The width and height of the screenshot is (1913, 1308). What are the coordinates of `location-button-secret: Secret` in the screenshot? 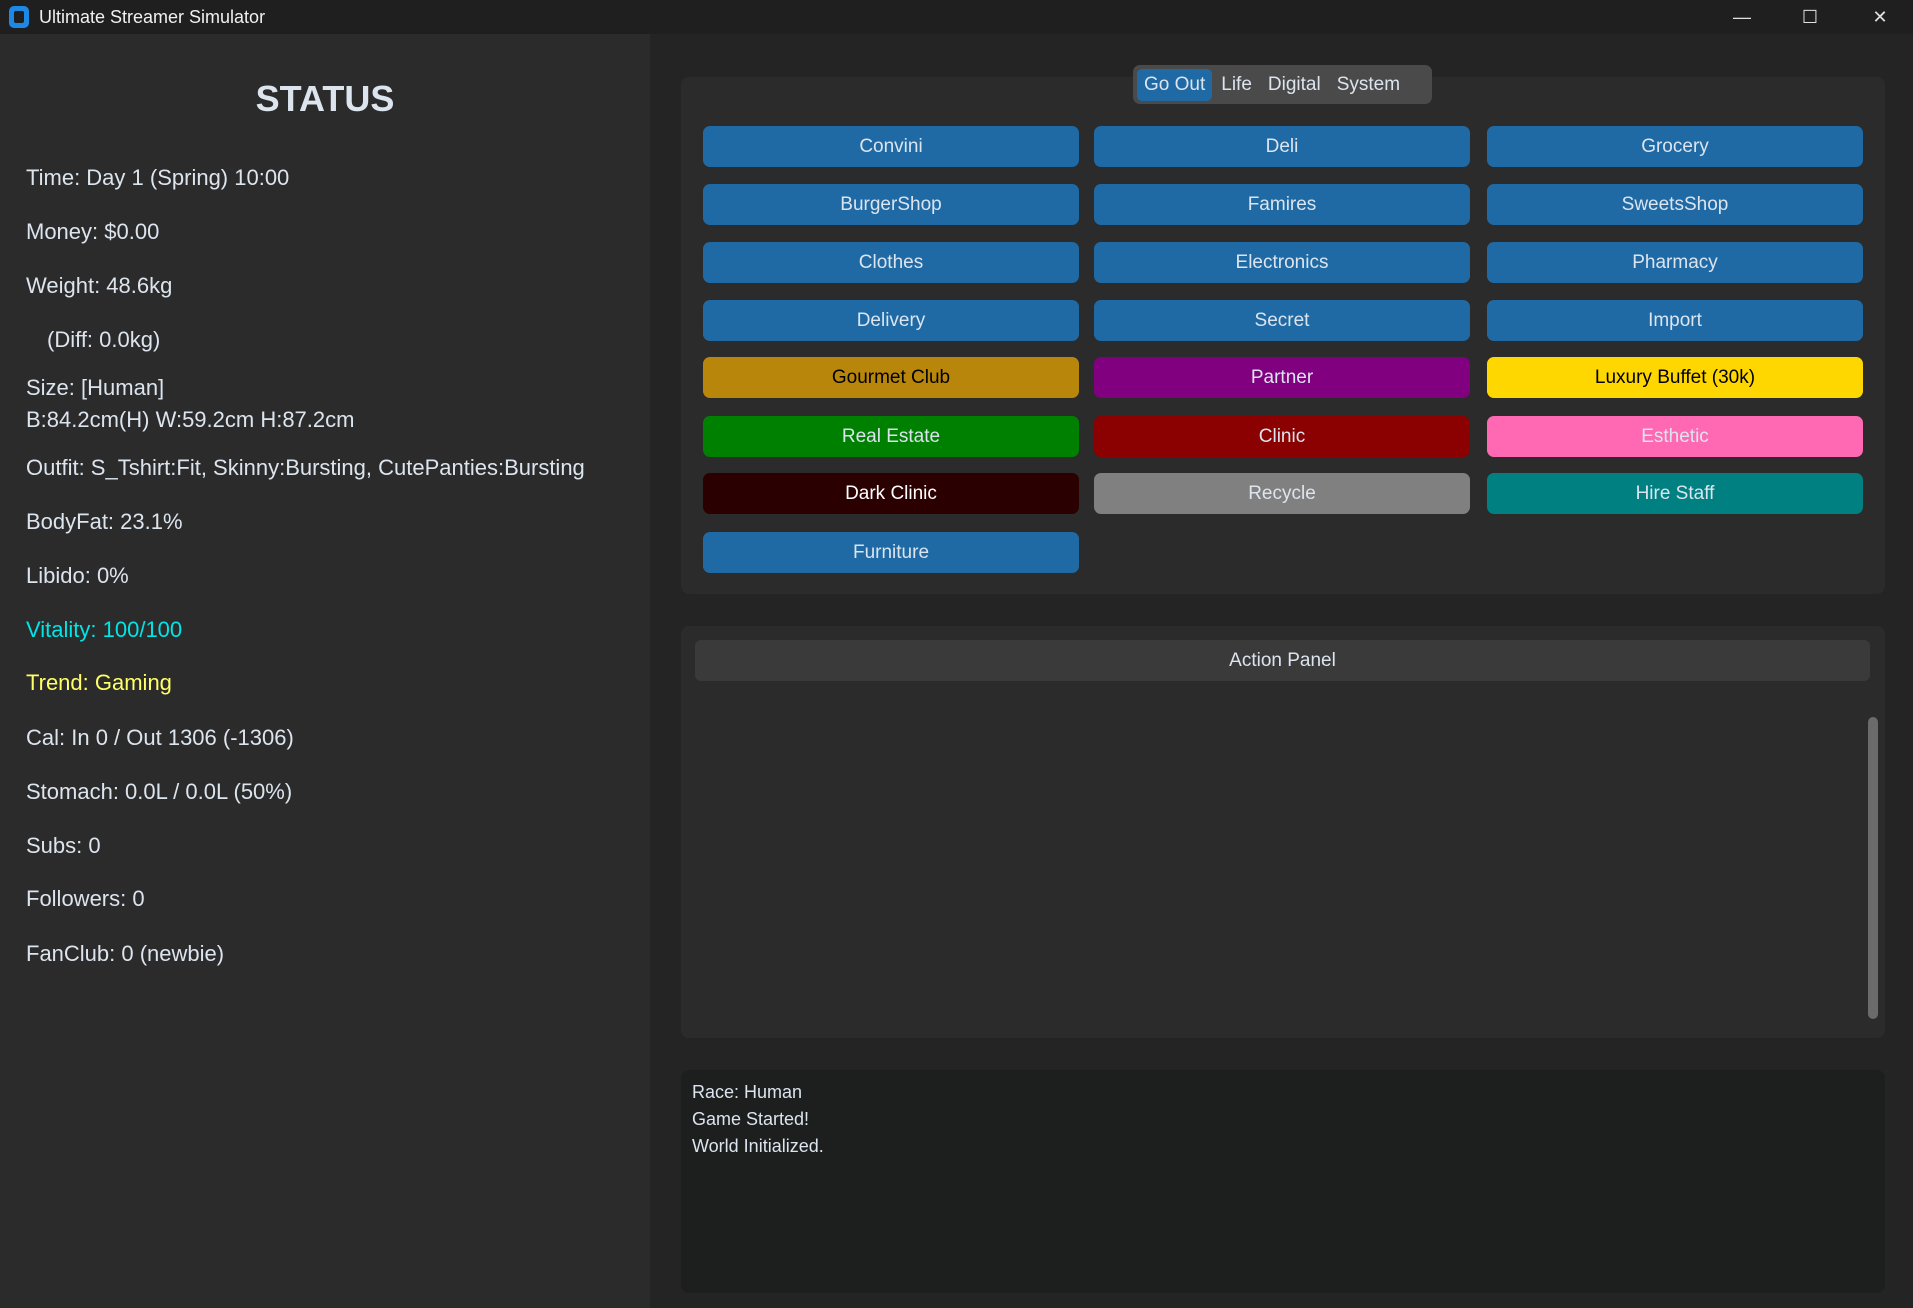 It's located at (1282, 320).